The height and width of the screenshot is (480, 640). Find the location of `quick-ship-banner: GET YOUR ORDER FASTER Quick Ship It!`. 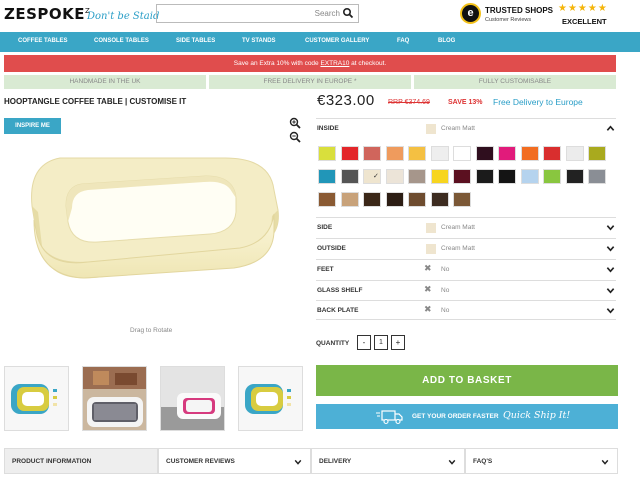

quick-ship-banner: GET YOUR ORDER FASTER Quick Ship It! is located at coordinates (467, 416).